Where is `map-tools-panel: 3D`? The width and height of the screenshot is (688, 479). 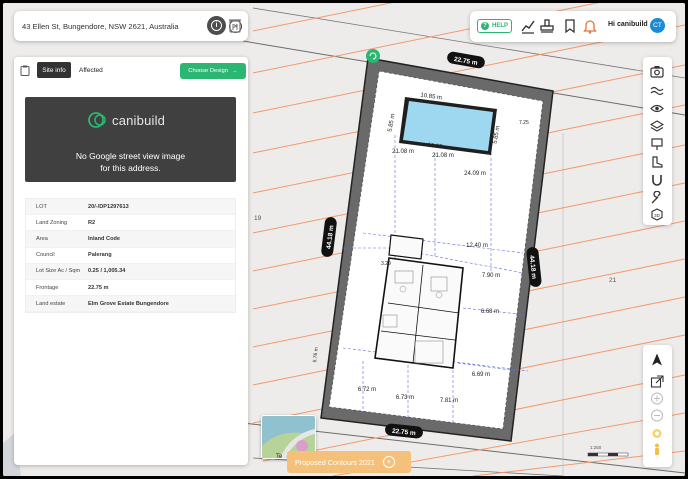 map-tools-panel: 3D is located at coordinates (657, 141).